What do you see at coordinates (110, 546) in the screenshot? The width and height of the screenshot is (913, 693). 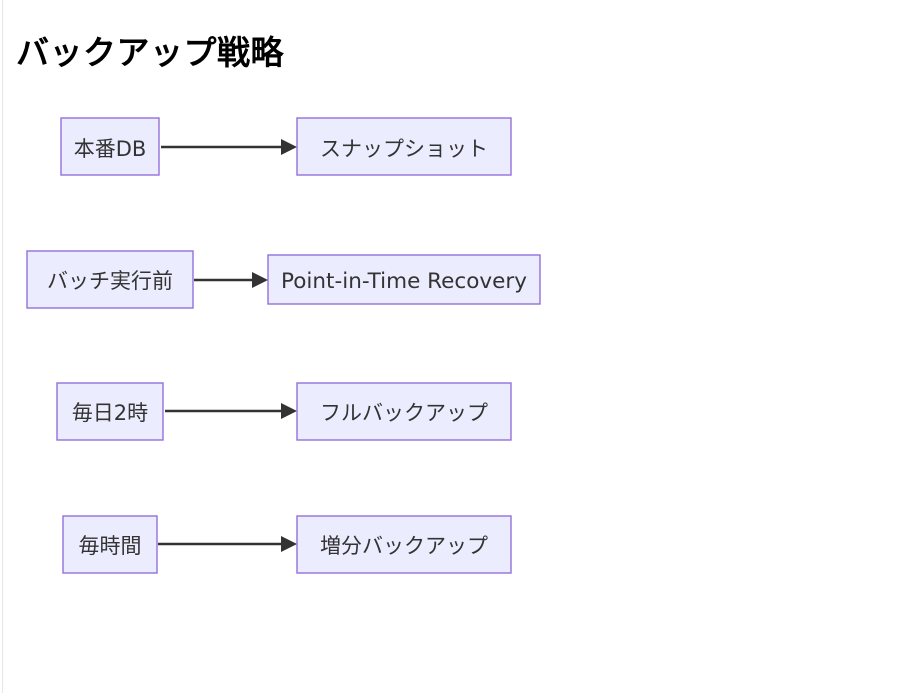 I see `source-node-4-label: 毎時間` at bounding box center [110, 546].